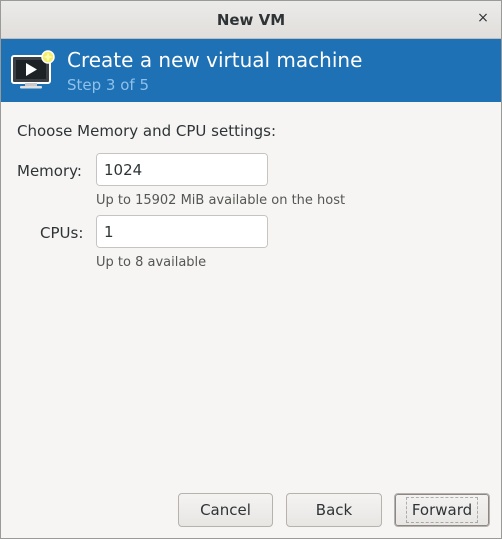  I want to click on wizard-header: Create a new virtual machine Step 3 of 5, so click(251, 70).